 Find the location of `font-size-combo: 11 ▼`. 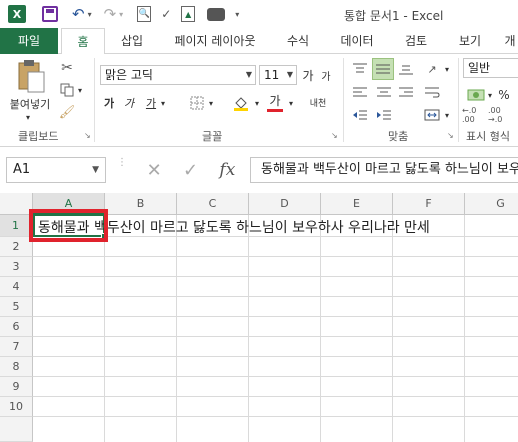

font-size-combo: 11 ▼ is located at coordinates (278, 75).